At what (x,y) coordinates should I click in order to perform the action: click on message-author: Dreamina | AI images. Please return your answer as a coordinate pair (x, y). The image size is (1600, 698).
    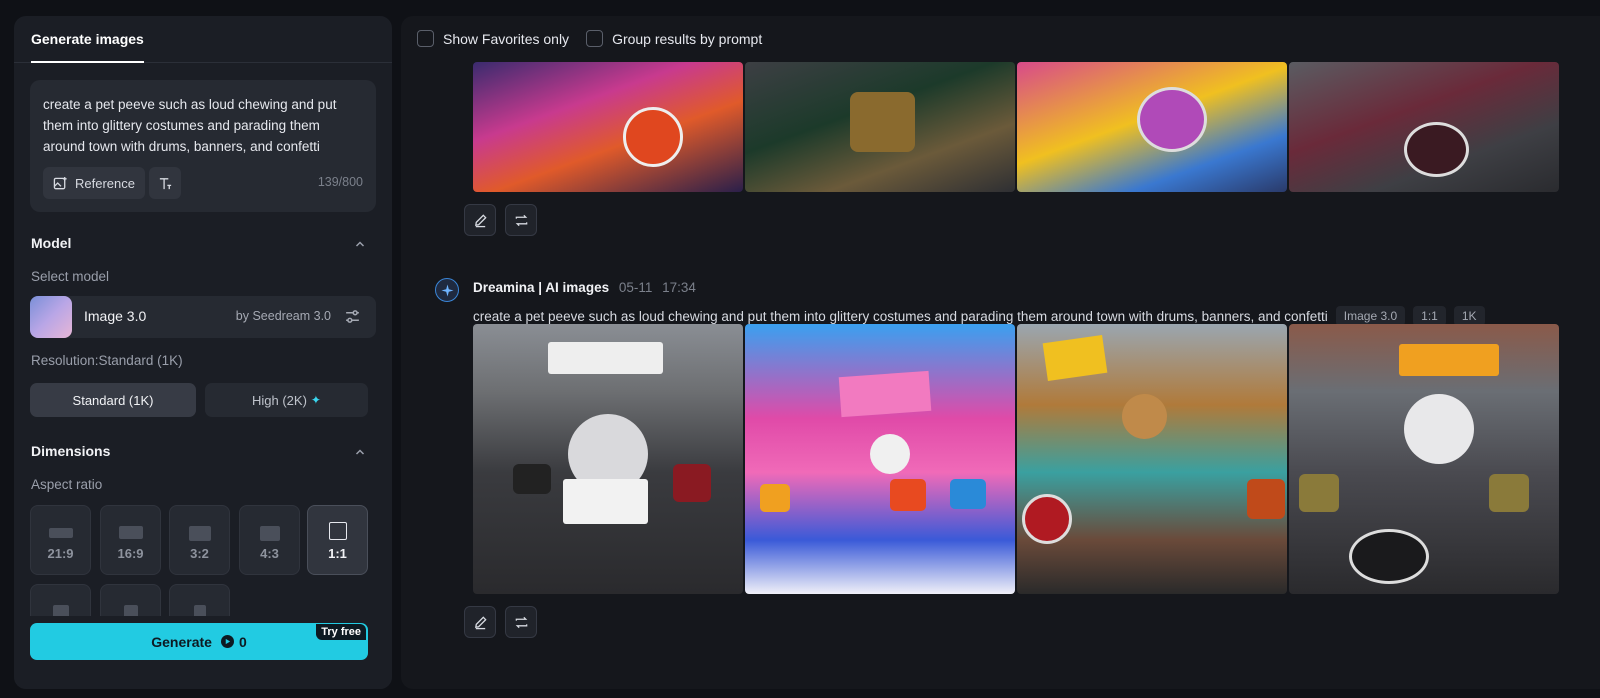
    Looking at the image, I should click on (541, 287).